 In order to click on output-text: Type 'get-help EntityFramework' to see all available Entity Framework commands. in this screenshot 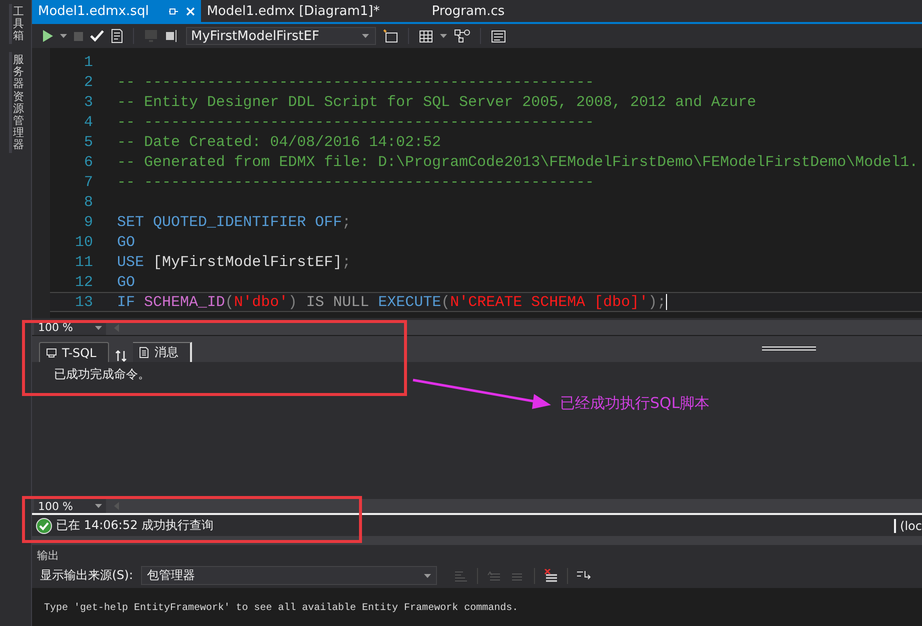, I will do `click(477, 607)`.